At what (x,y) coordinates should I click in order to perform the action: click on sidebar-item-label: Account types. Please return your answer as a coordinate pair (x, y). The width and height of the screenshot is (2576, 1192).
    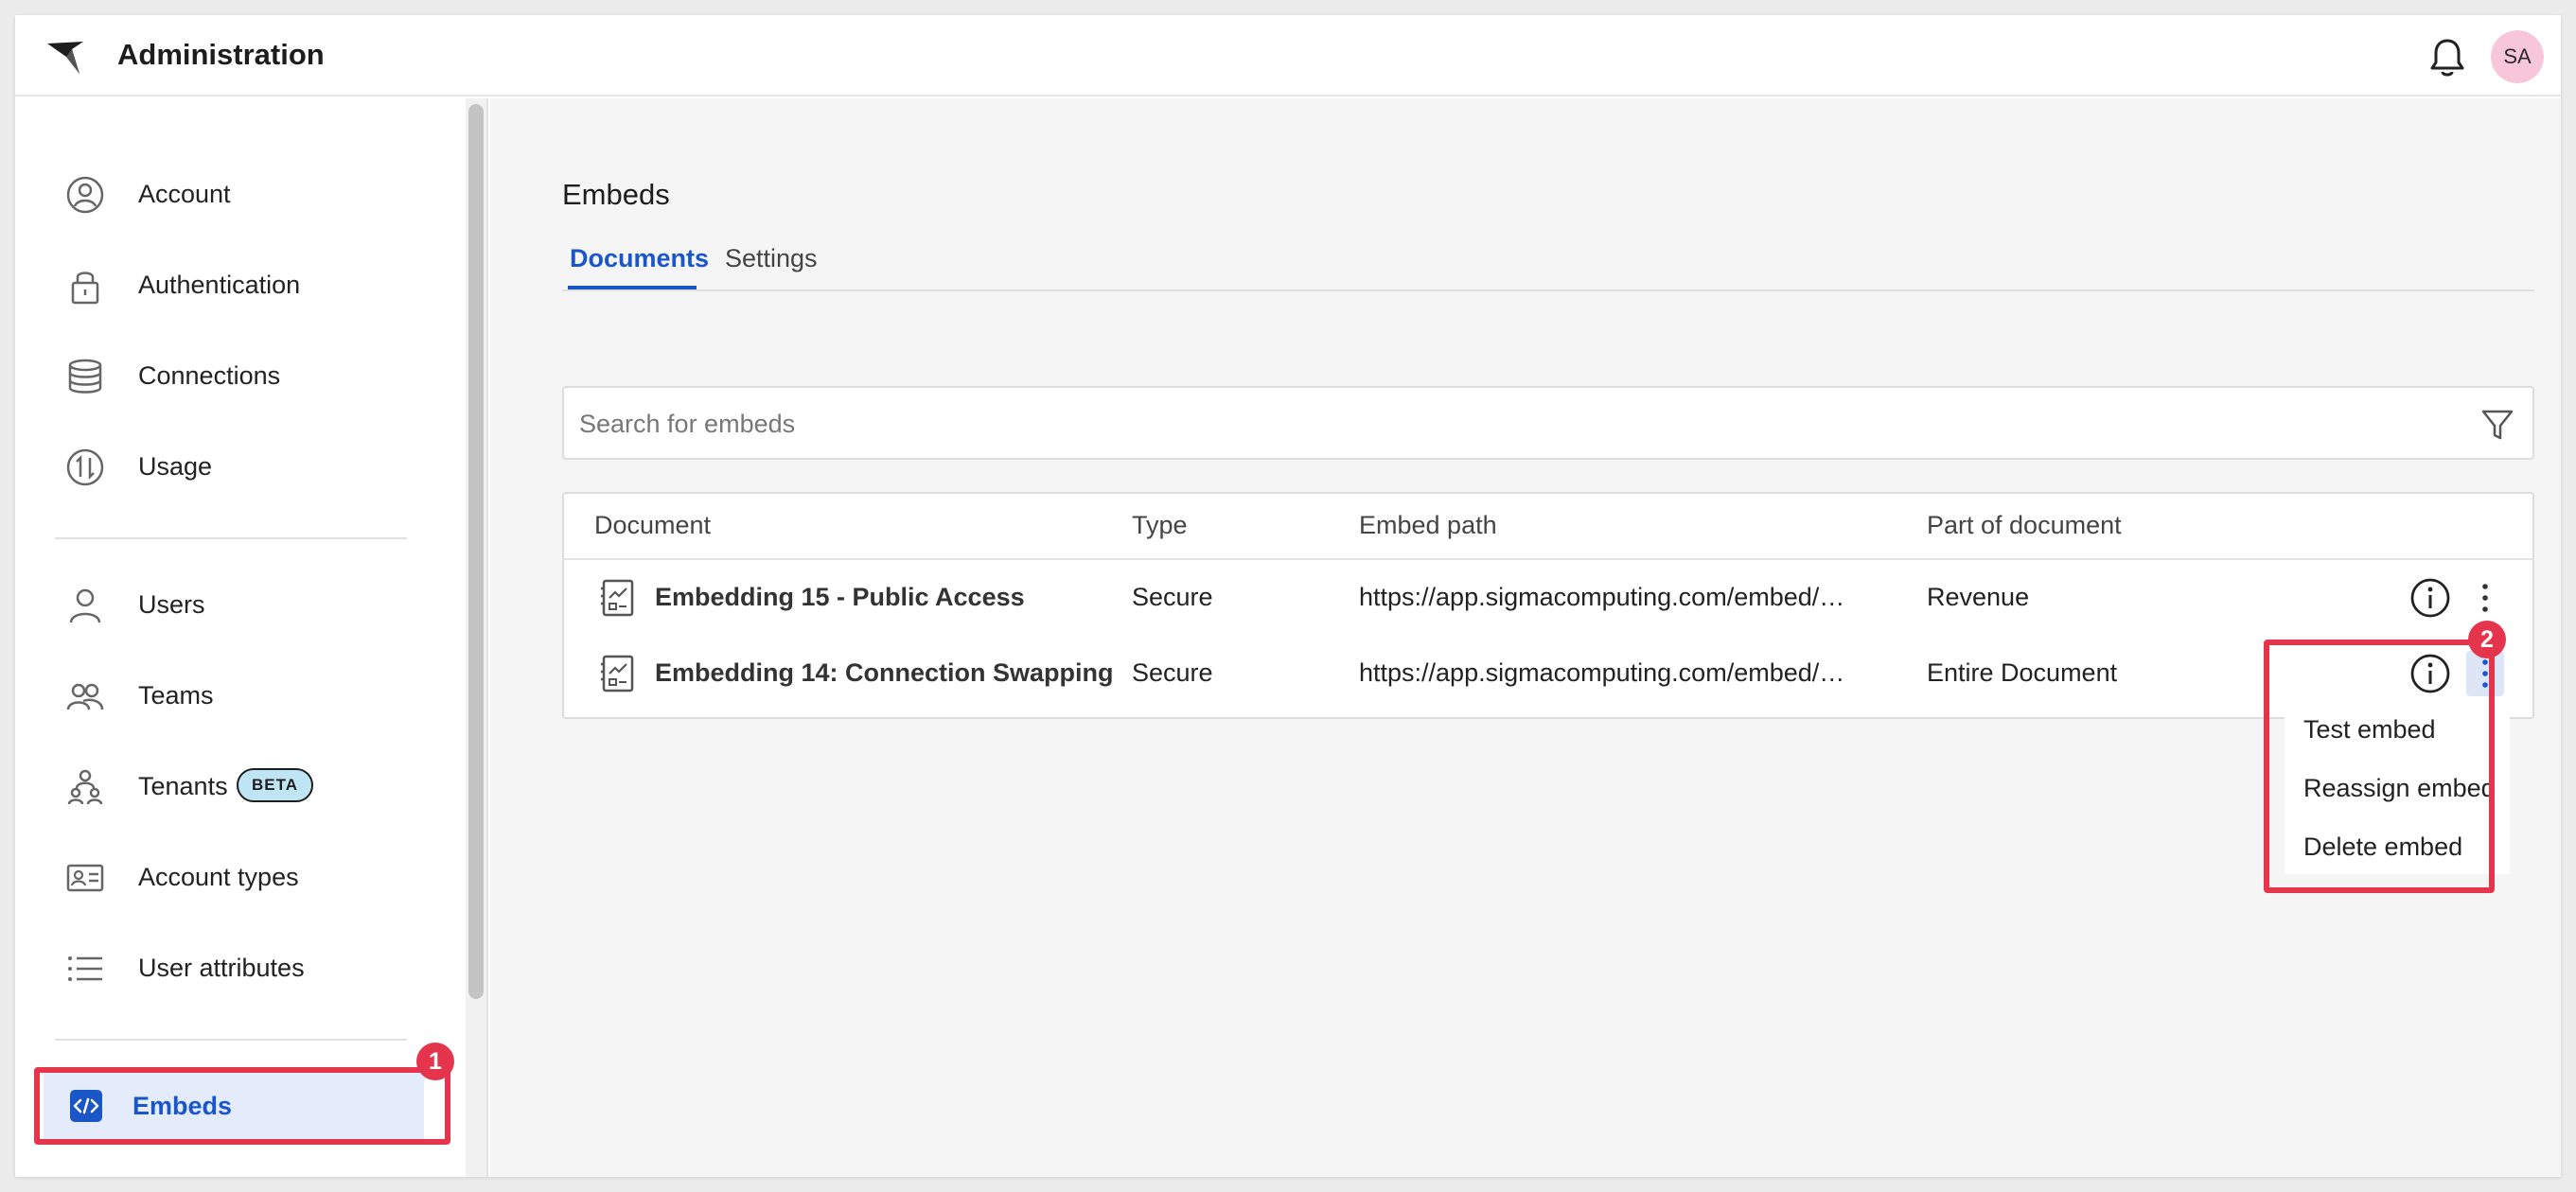
    Looking at the image, I should click on (218, 877).